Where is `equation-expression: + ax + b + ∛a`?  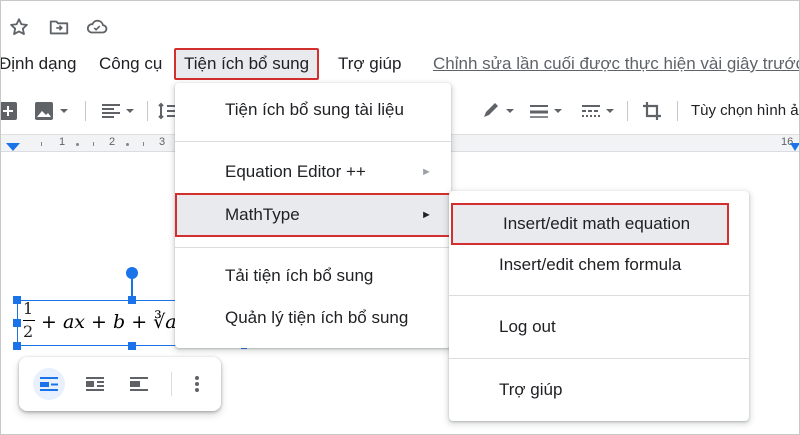
equation-expression: + ax + b + ∛a is located at coordinates (109, 322).